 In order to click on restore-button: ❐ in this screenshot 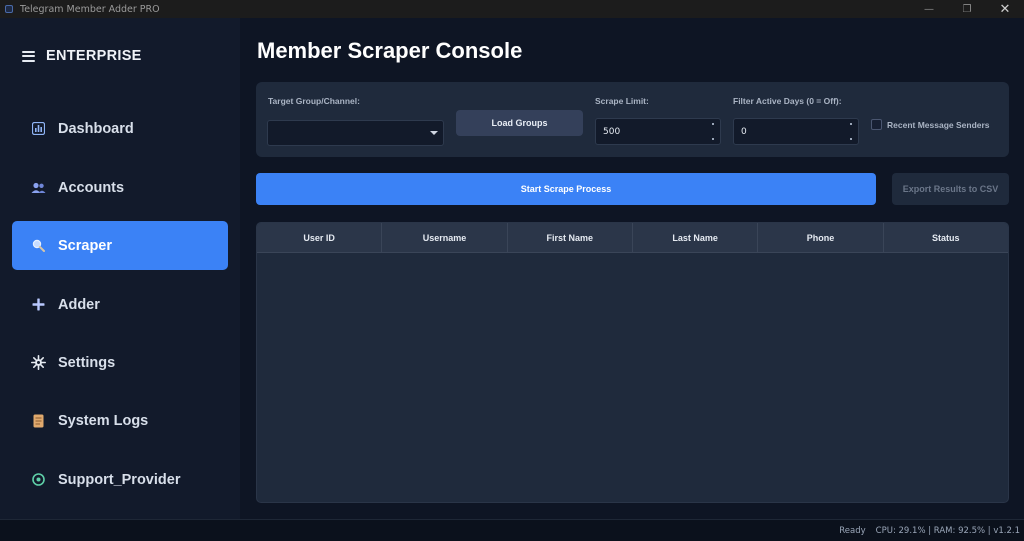, I will do `click(967, 9)`.